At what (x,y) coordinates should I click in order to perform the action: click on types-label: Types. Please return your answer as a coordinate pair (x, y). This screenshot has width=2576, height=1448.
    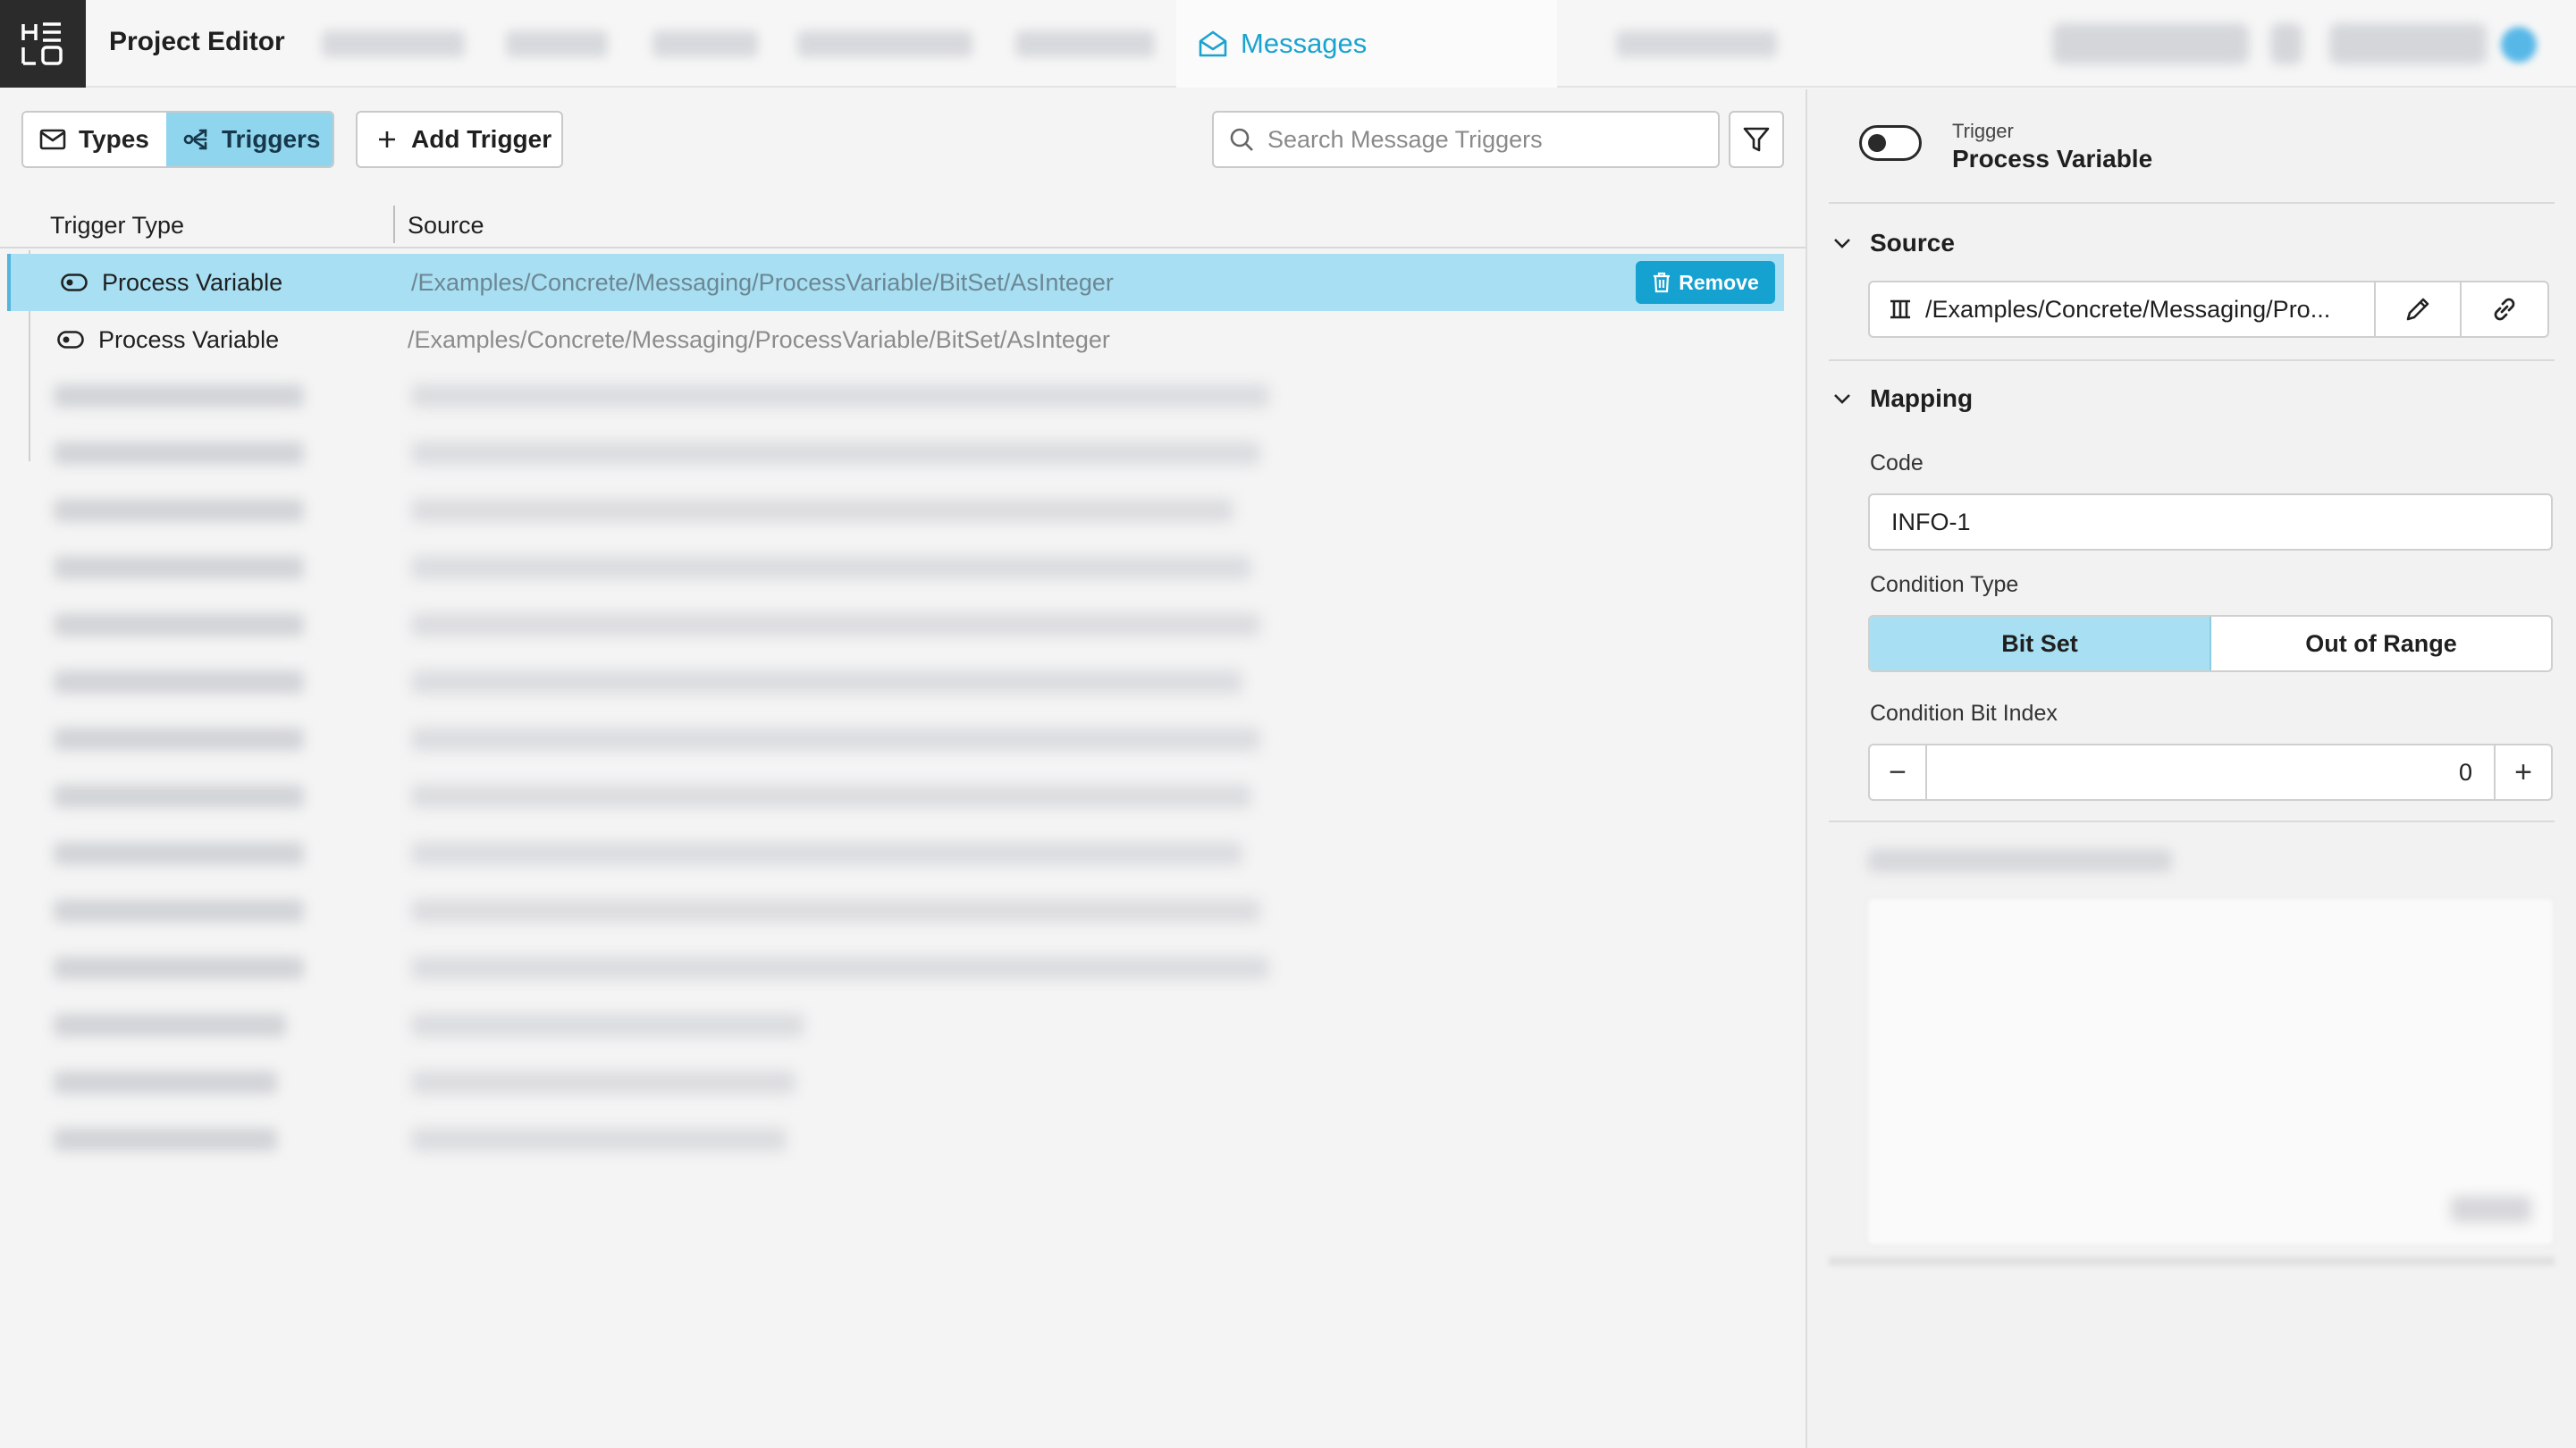
    Looking at the image, I should click on (114, 139).